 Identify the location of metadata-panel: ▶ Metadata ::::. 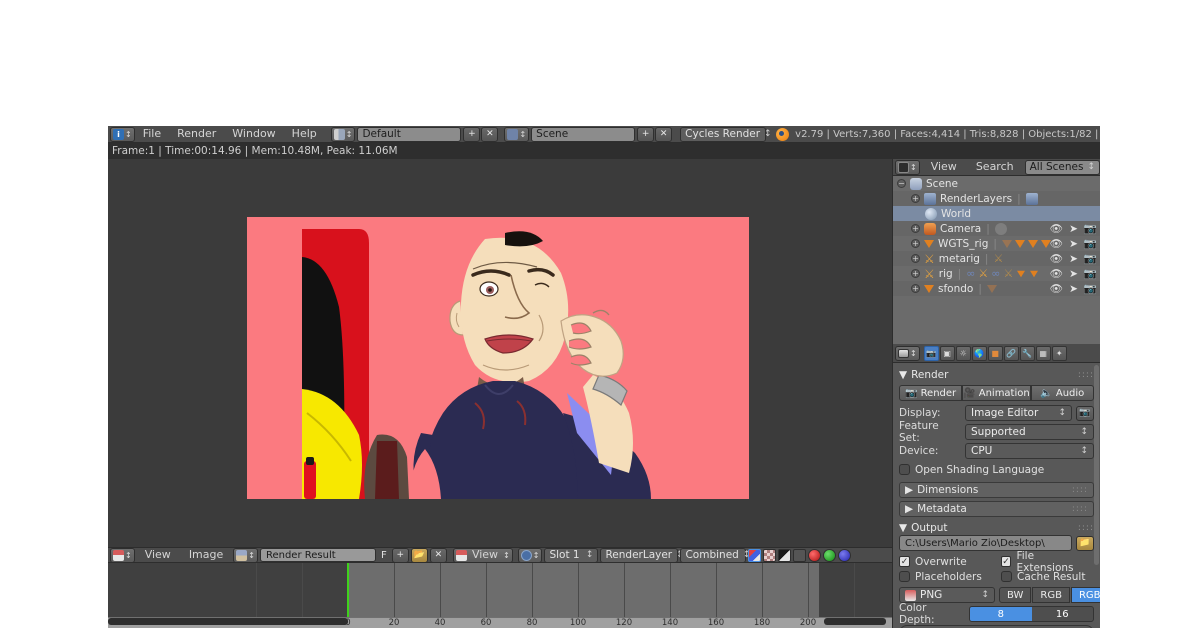
(996, 509).